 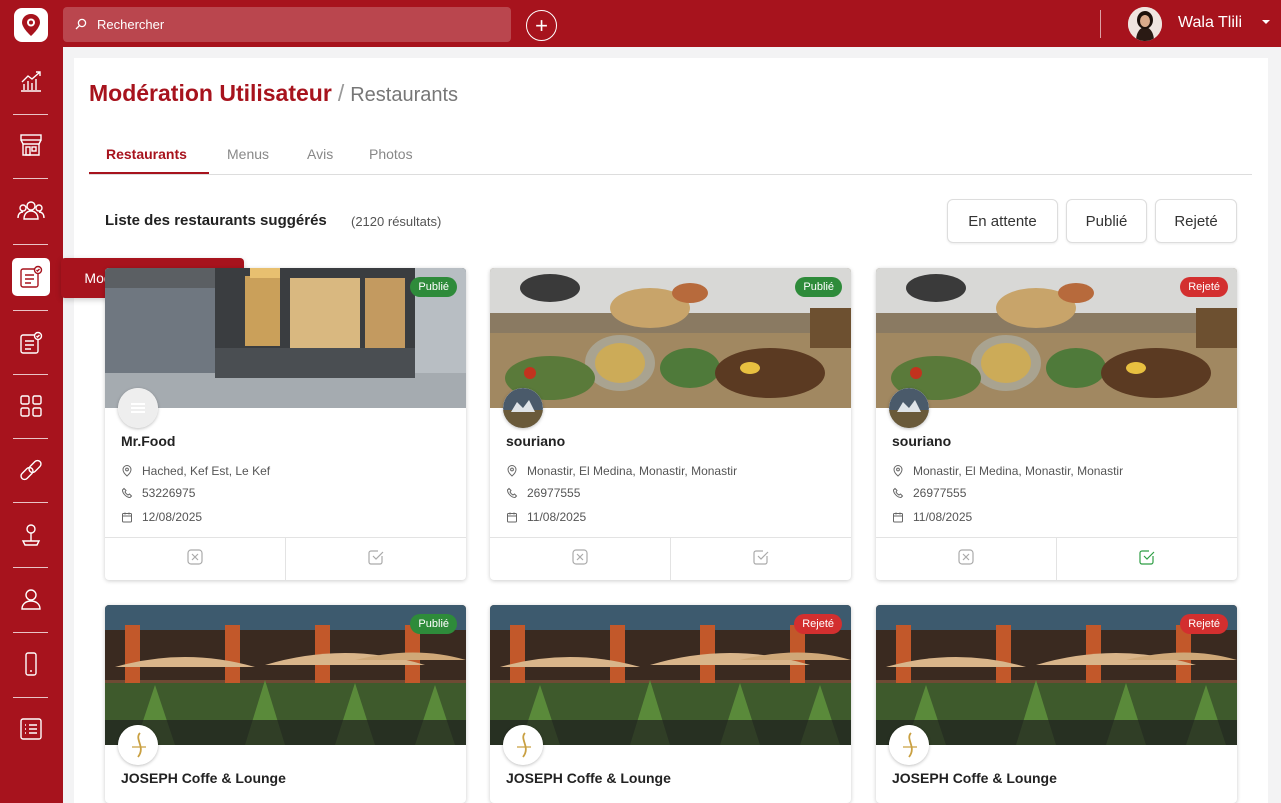 I want to click on app-logo, so click(x=31, y=25).